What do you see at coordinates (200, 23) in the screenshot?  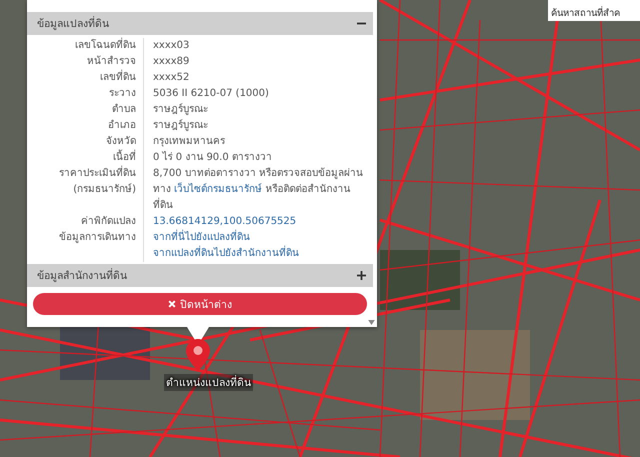 I see `section-header: ข้อมูลแปลงที่ดิน` at bounding box center [200, 23].